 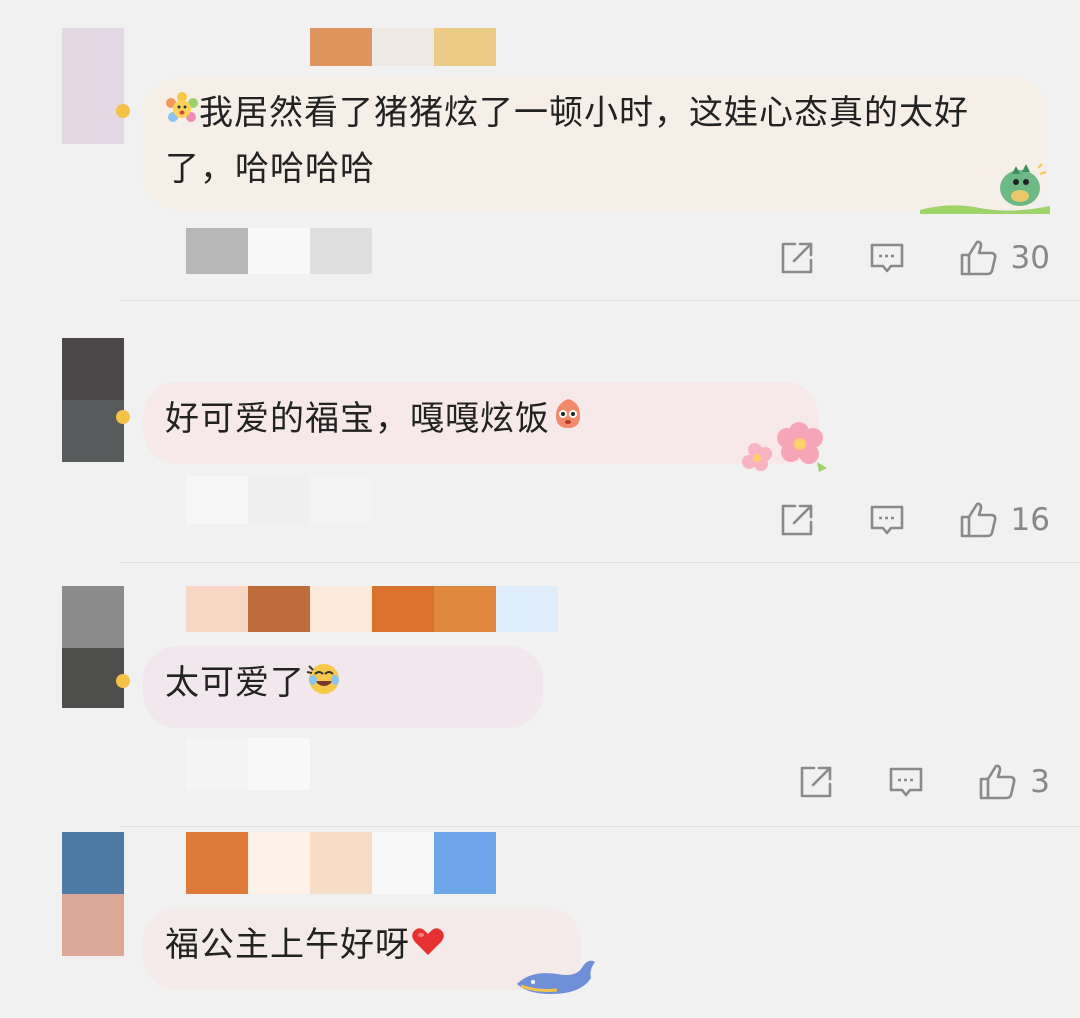 What do you see at coordinates (357, 419) in the screenshot?
I see `comment-text: 好可爱的福宝，嘎嘎炫饭` at bounding box center [357, 419].